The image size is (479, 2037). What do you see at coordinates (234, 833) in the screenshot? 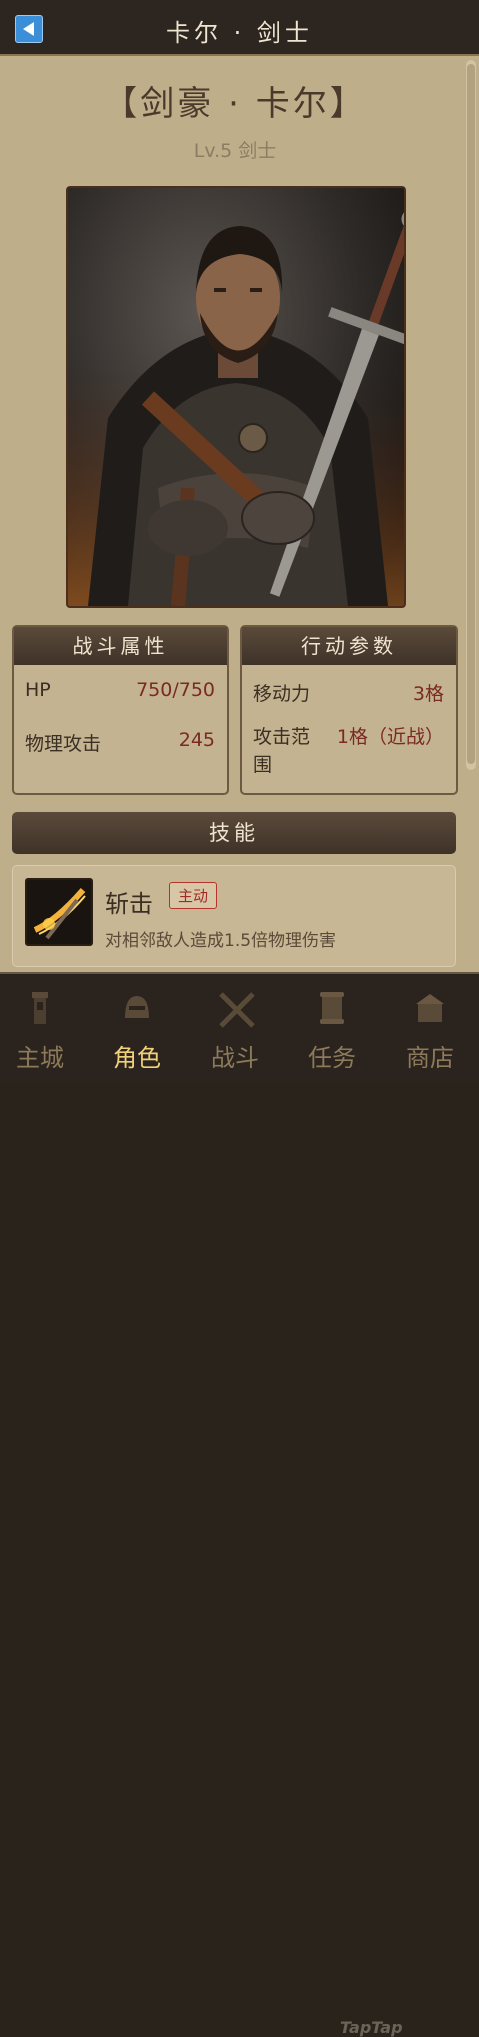
I see `skills-heading: 技能` at bounding box center [234, 833].